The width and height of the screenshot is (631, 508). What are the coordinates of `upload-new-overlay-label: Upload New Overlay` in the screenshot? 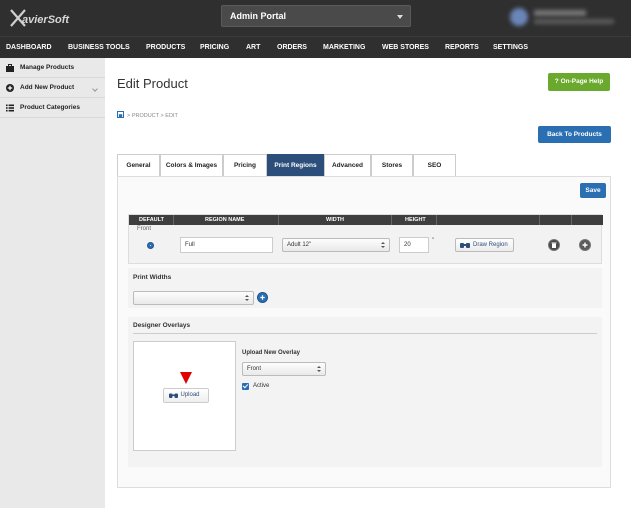 It's located at (271, 353).